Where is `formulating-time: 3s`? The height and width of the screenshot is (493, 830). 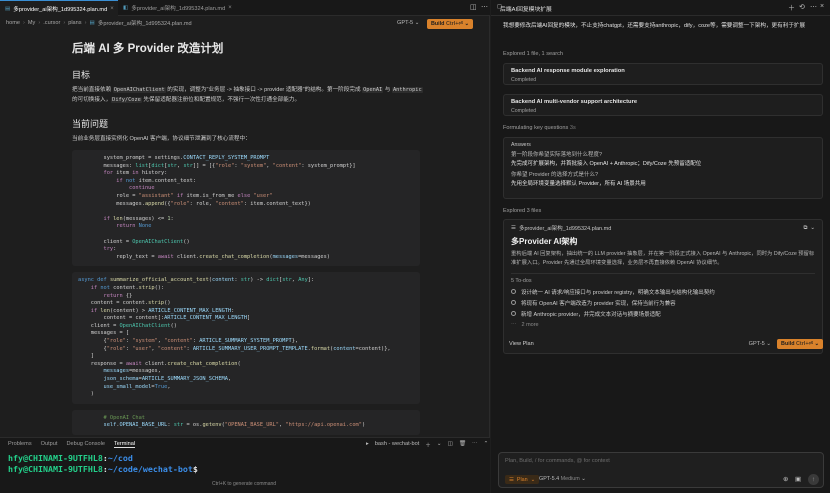 formulating-time: 3s is located at coordinates (572, 128).